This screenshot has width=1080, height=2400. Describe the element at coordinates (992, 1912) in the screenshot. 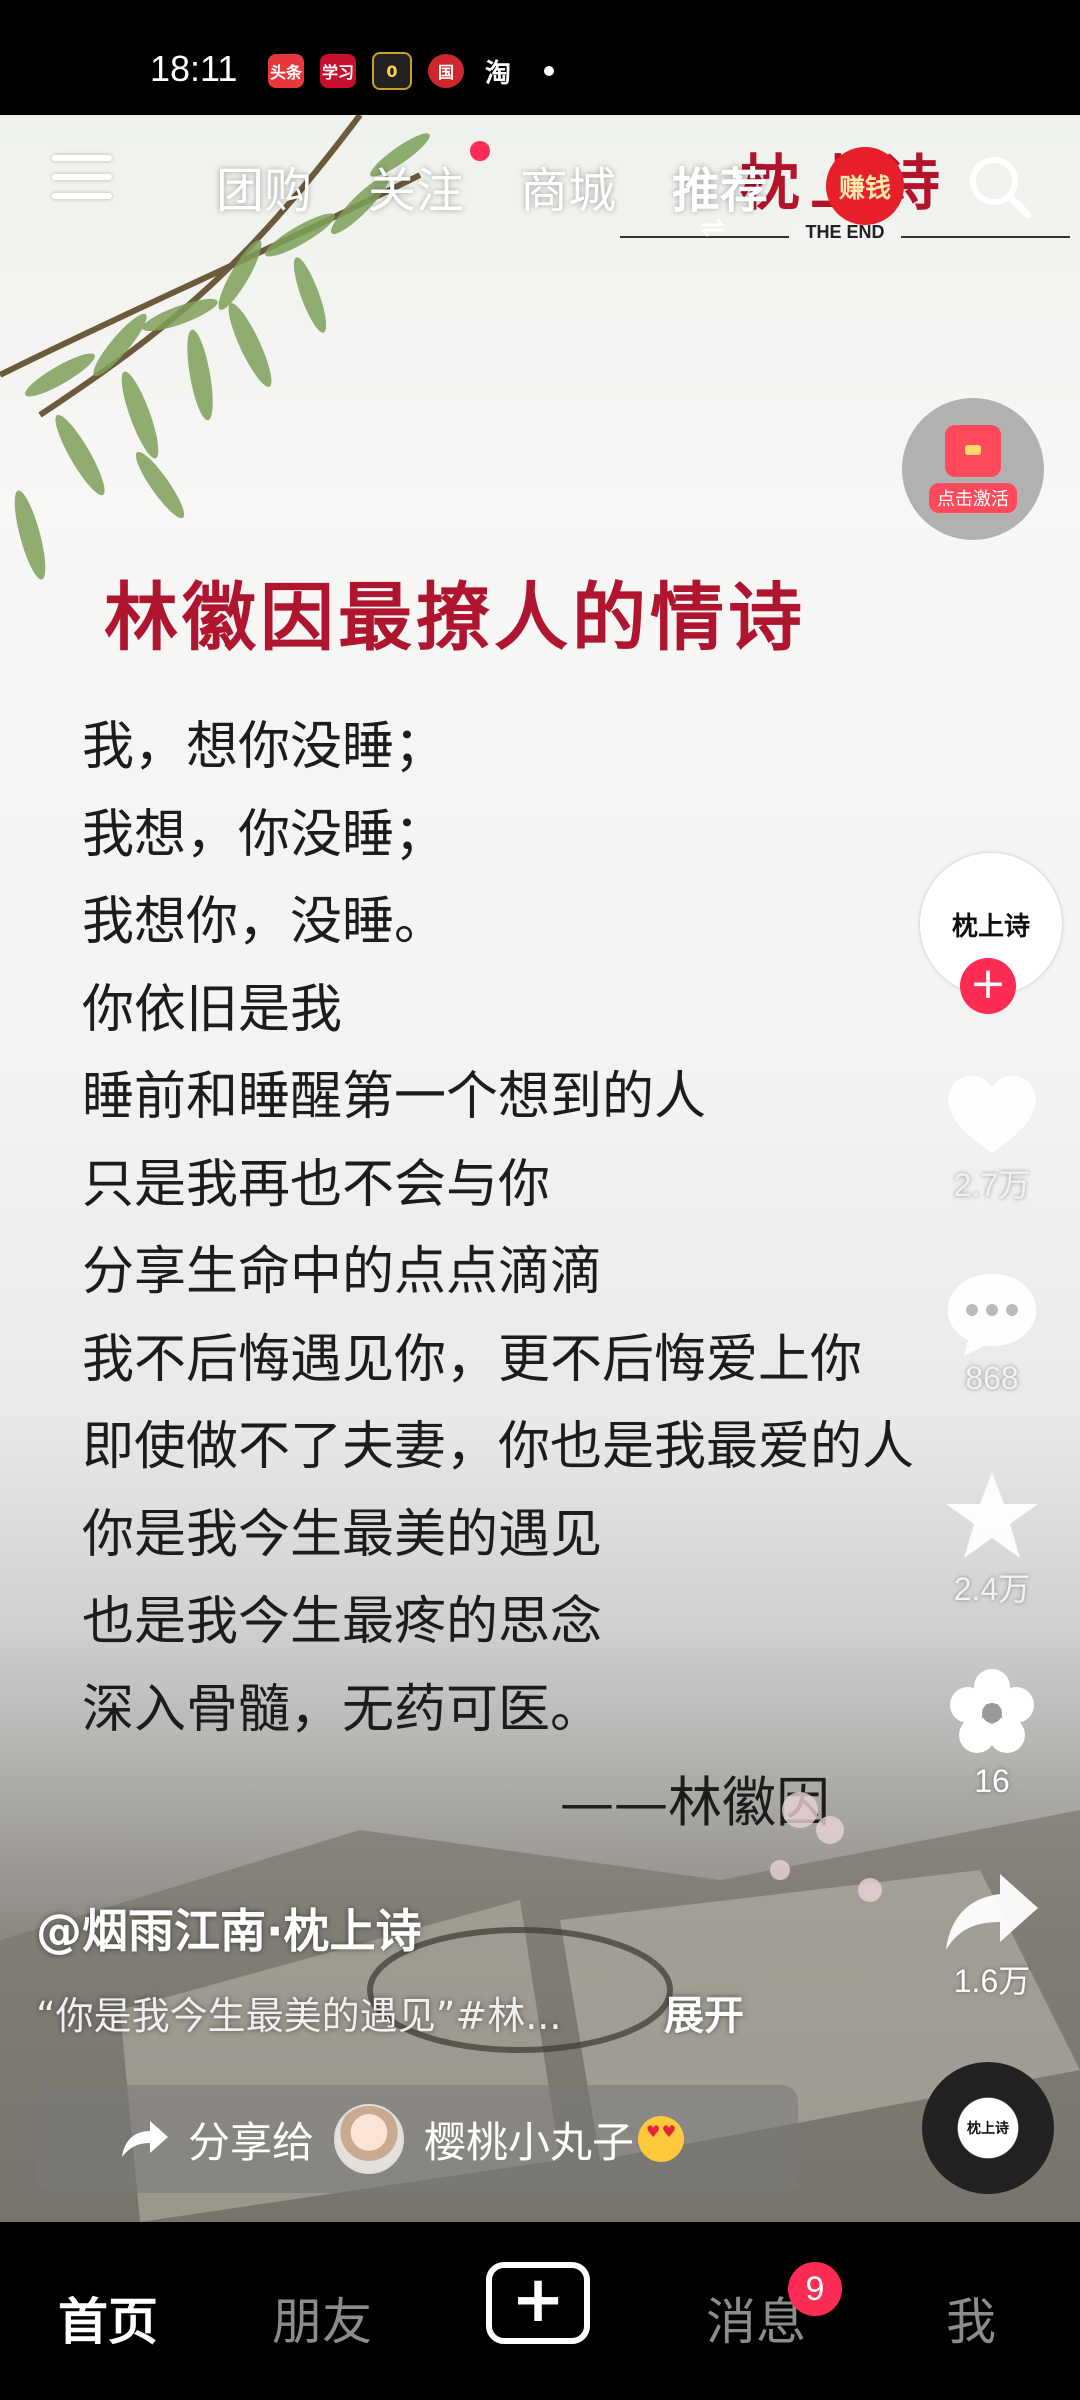

I see `share-arrow-icon` at that location.